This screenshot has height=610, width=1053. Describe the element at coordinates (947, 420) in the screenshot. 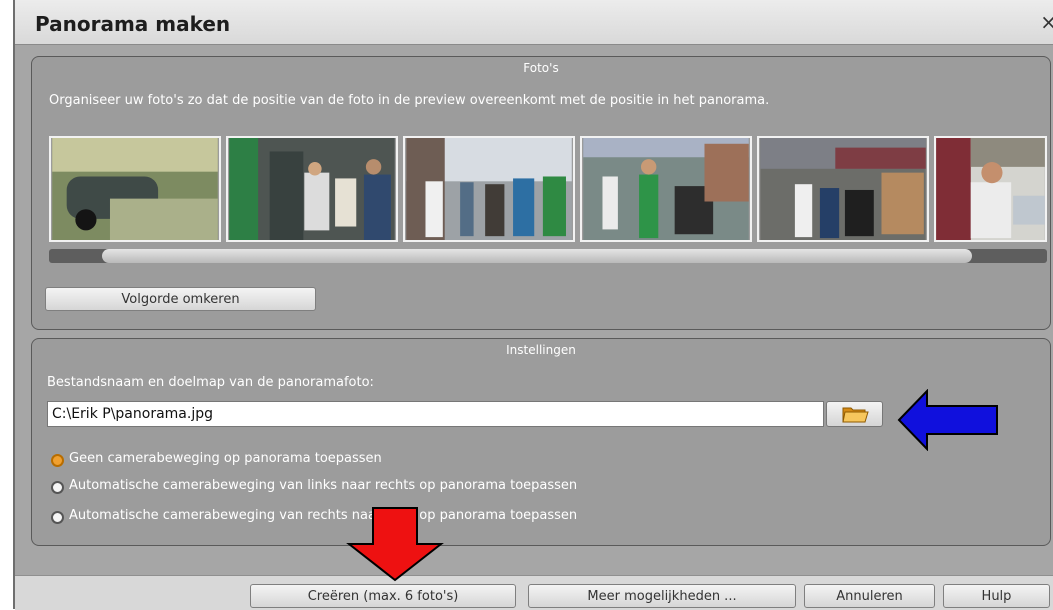

I see `blue-arrow-annotation` at that location.